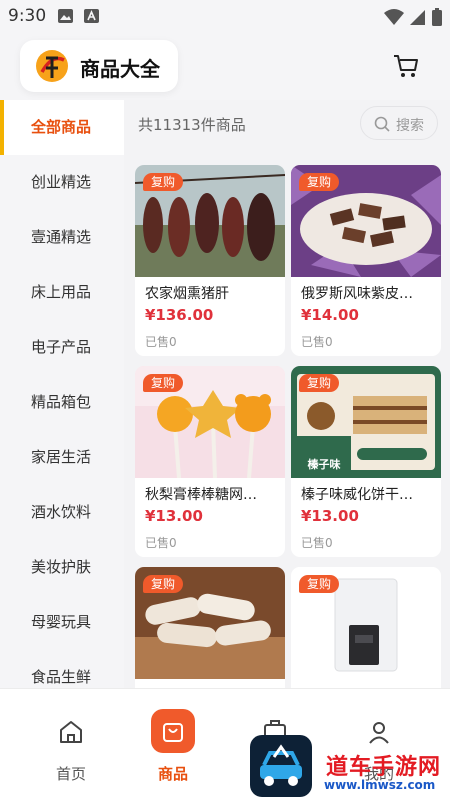 The height and width of the screenshot is (800, 450). I want to click on product-card: 复购 秋梨膏棒棒糖网… ¥13.00 已售0, so click(210, 461).